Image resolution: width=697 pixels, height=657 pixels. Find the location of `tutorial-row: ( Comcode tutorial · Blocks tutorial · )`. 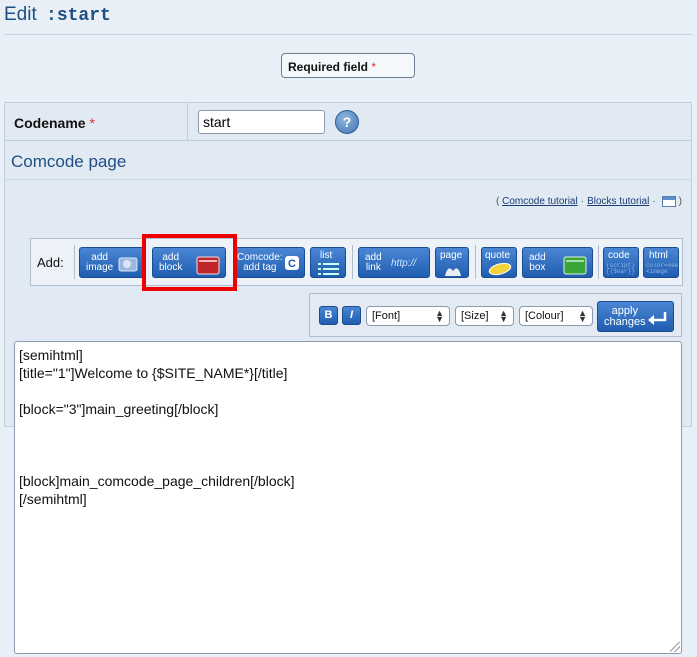

tutorial-row: ( Comcode tutorial · Blocks tutorial · ) is located at coordinates (348, 203).